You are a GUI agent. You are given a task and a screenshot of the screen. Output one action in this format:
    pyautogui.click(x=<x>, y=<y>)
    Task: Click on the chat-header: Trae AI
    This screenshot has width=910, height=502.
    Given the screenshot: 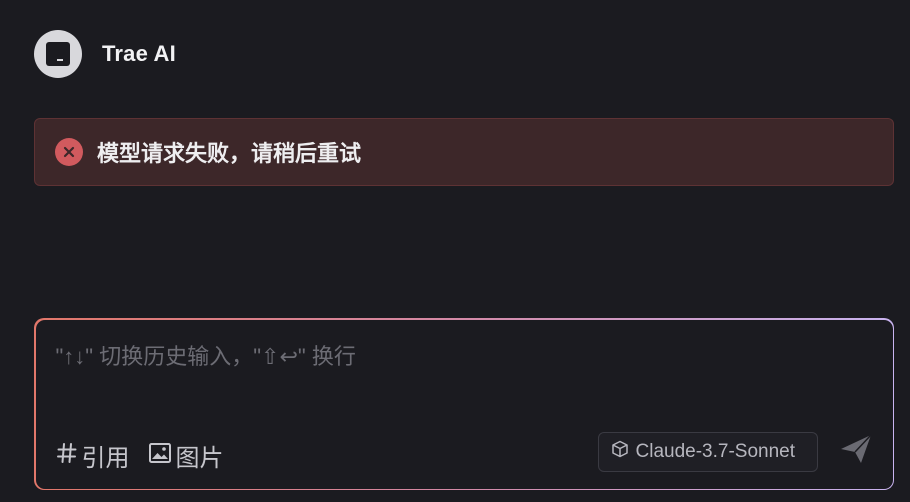 What is the action you would take?
    pyautogui.click(x=105, y=54)
    